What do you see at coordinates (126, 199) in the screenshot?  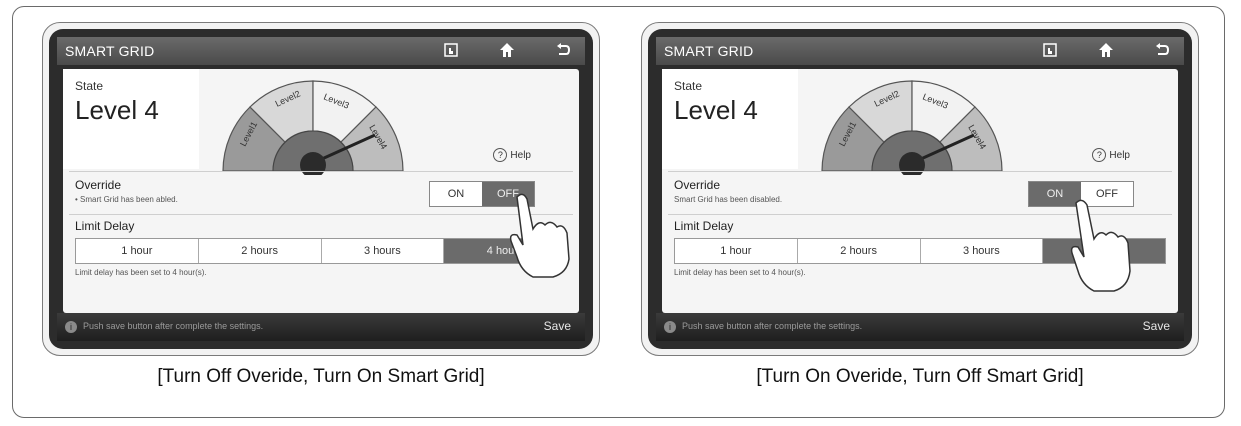 I see `override-status: • Smart Grid has been abled.` at bounding box center [126, 199].